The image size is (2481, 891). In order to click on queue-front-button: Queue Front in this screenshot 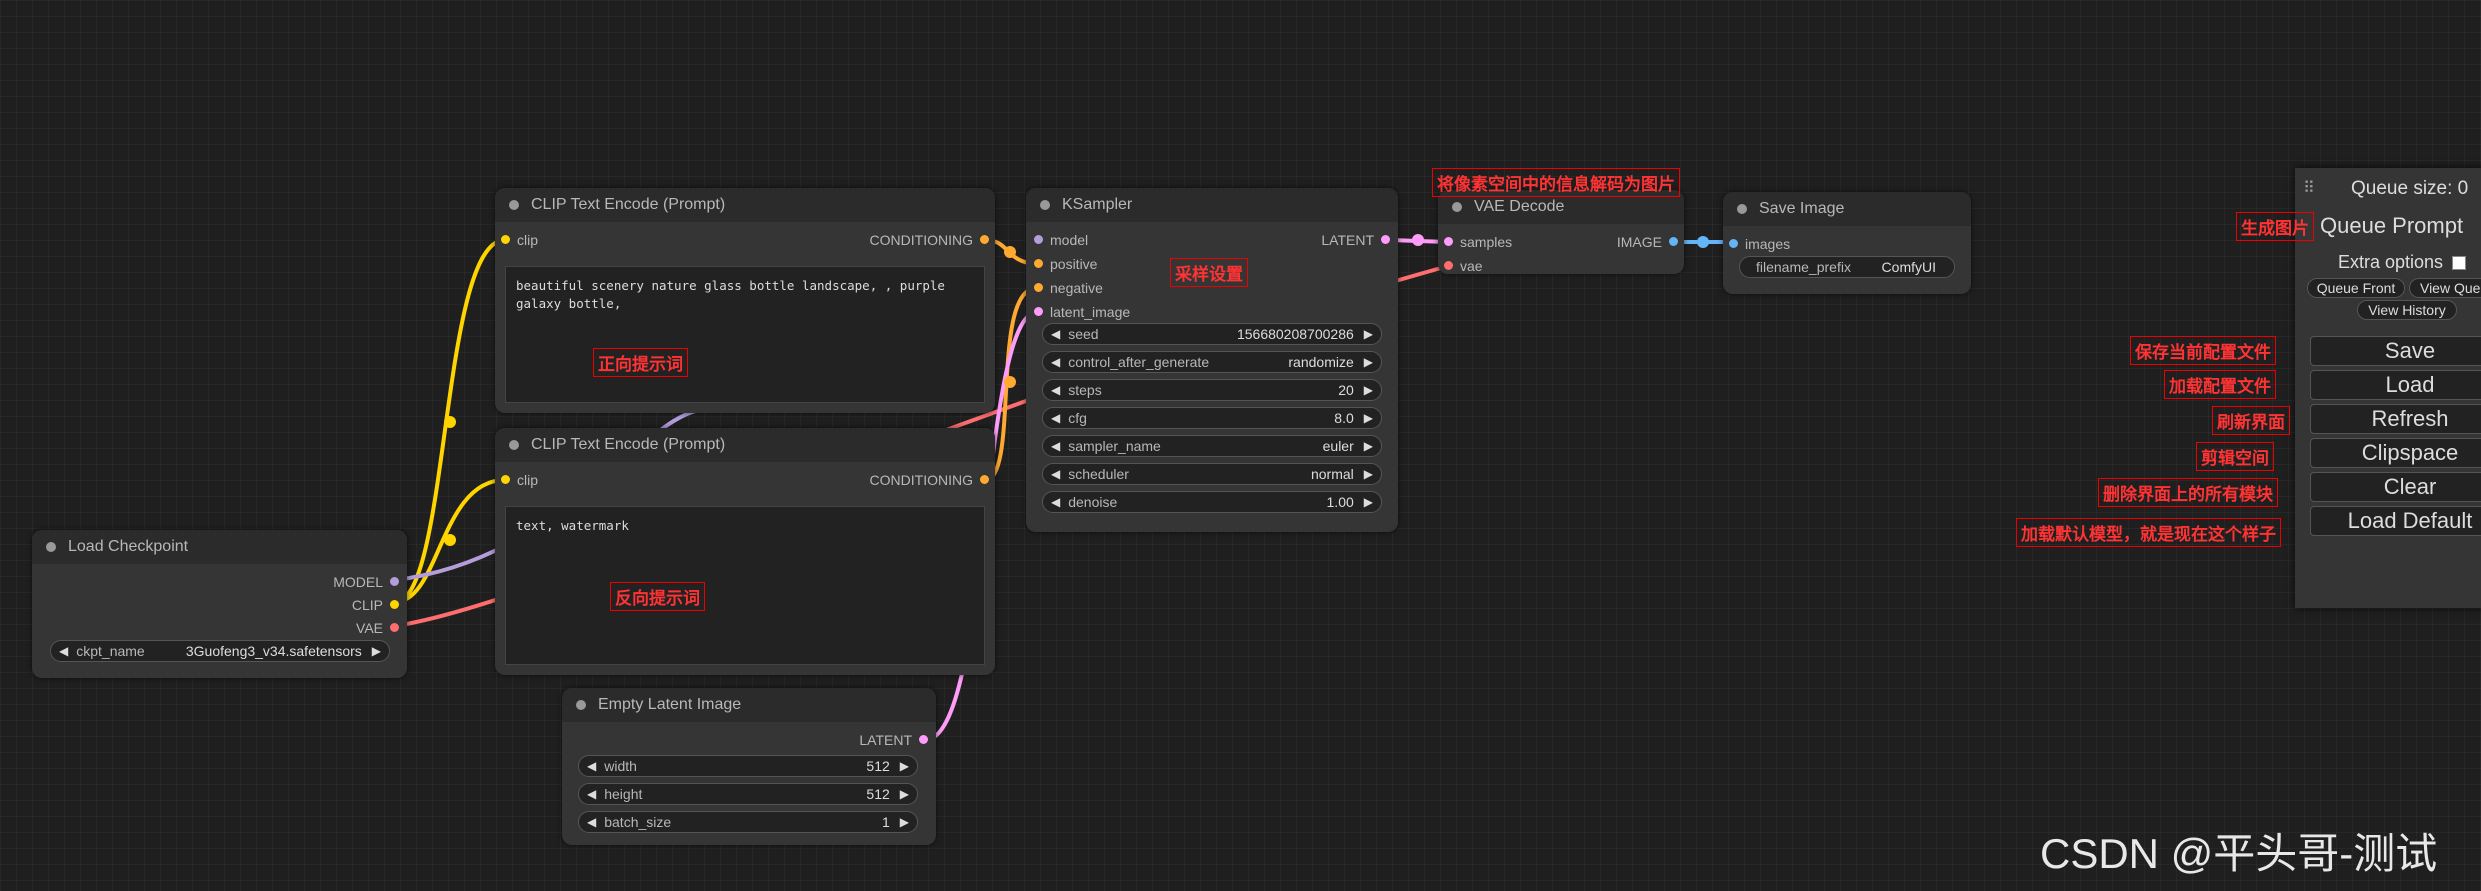, I will do `click(2356, 288)`.